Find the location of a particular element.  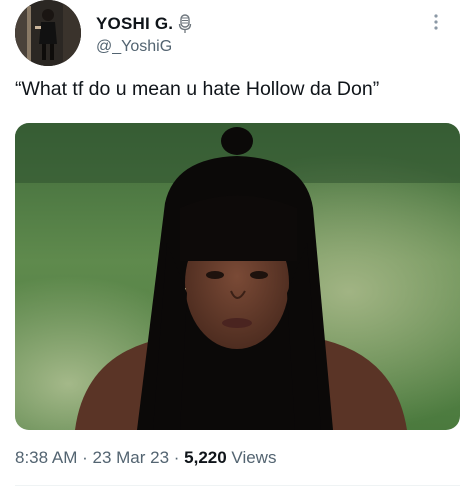

tweet-date: 23 Mar 23 is located at coordinates (130, 457).